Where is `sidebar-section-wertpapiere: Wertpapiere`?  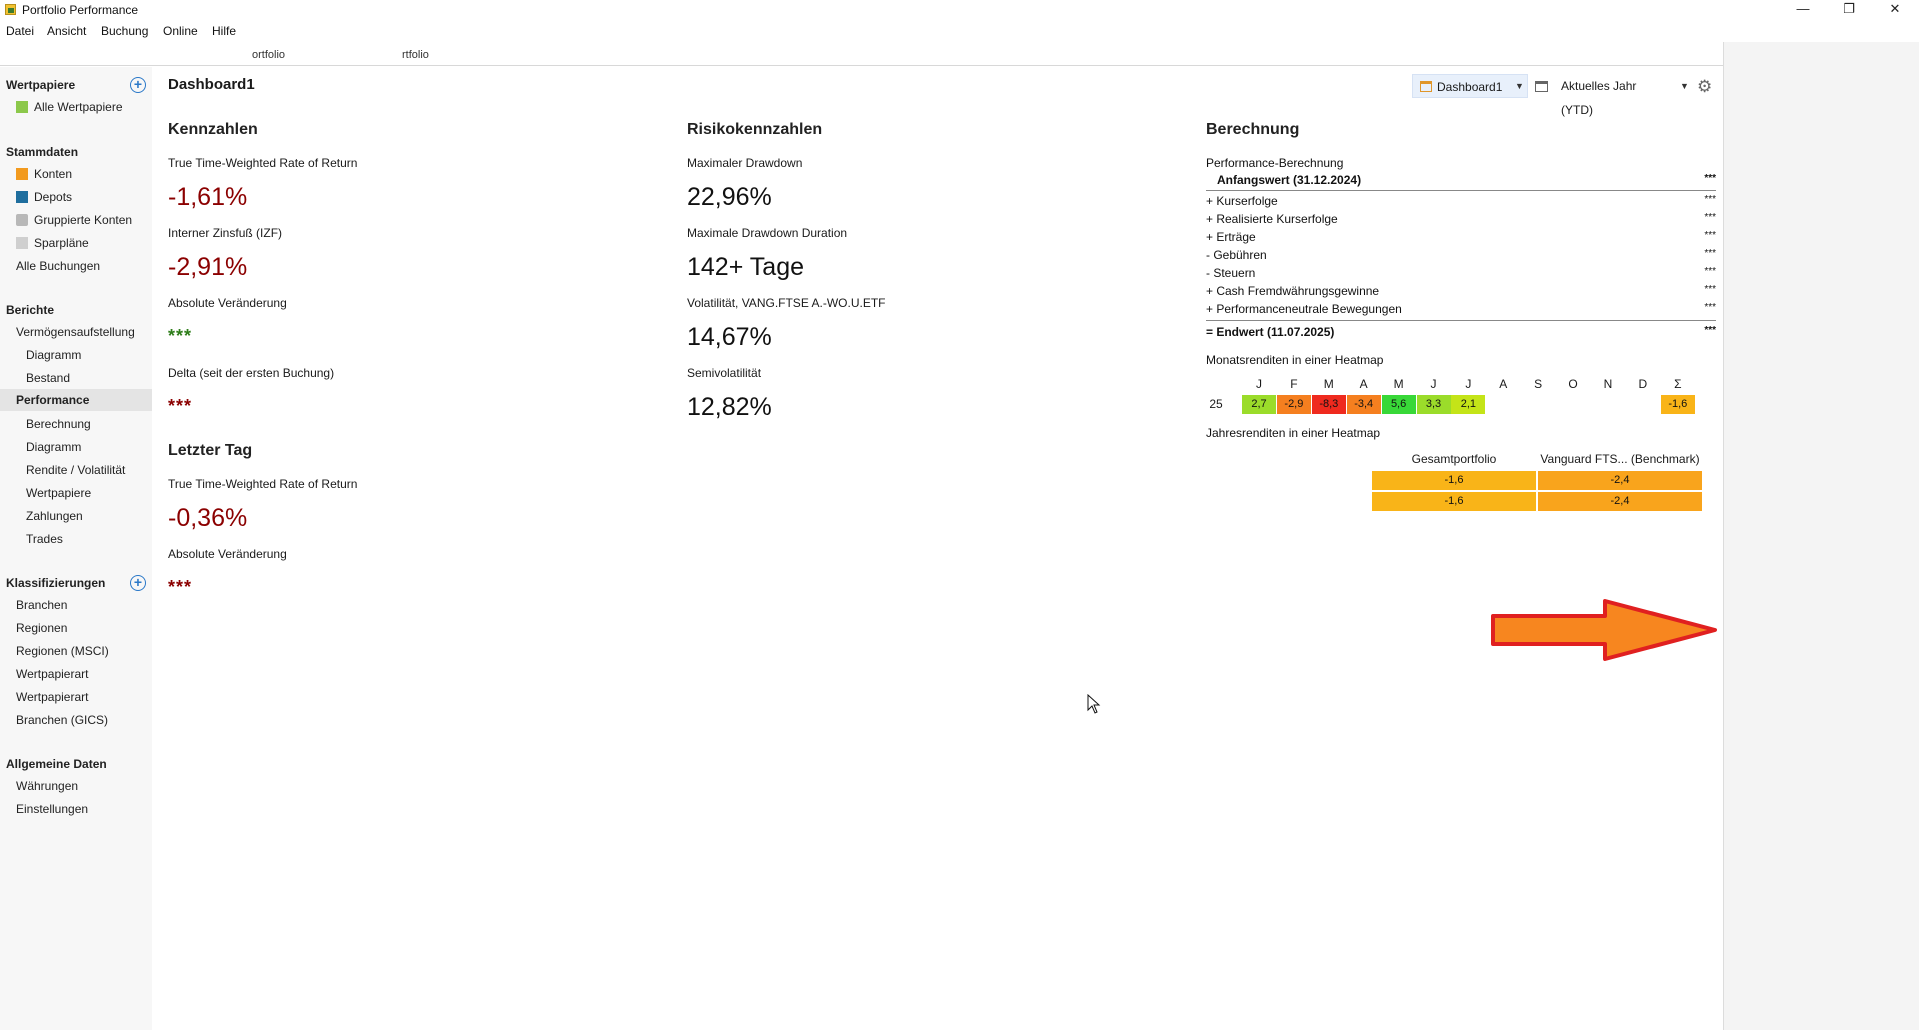 sidebar-section-wertpapiere: Wertpapiere is located at coordinates (41, 85).